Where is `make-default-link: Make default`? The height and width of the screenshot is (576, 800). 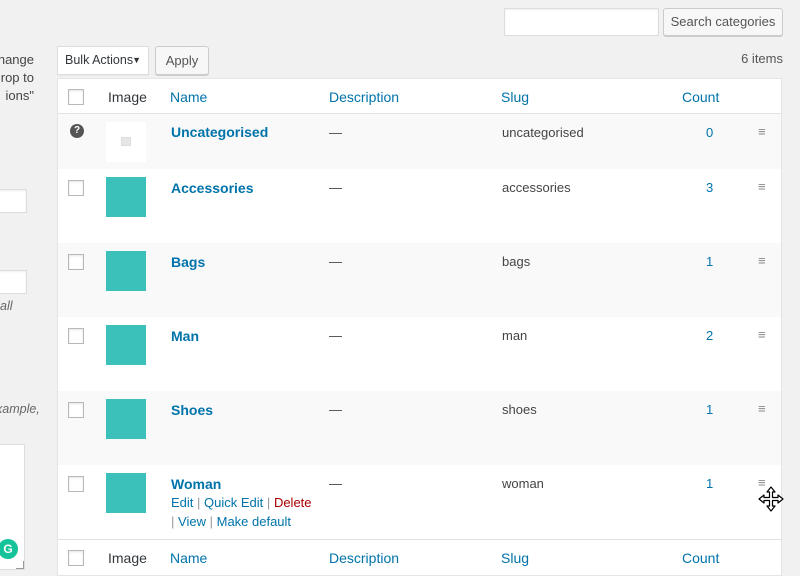
make-default-link: Make default is located at coordinates (254, 521).